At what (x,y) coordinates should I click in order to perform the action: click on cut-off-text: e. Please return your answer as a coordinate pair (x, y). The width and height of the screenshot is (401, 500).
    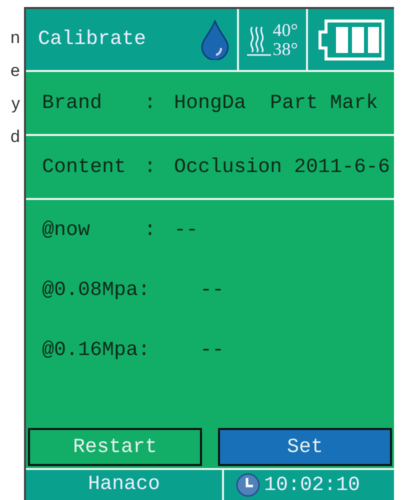
    Looking at the image, I should click on (15, 71).